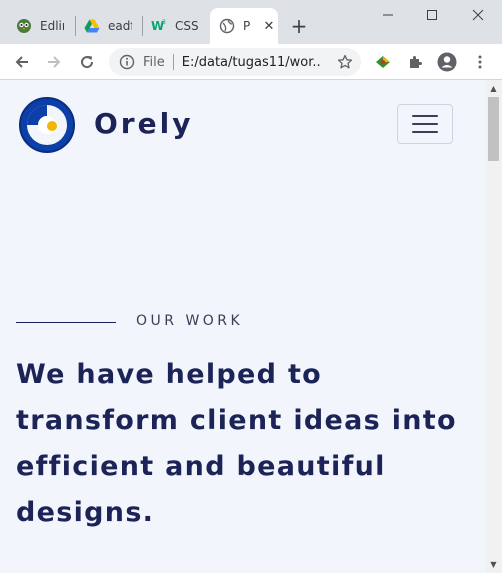 The width and height of the screenshot is (502, 573). Describe the element at coordinates (47, 125) in the screenshot. I see `brand-logo-icon` at that location.